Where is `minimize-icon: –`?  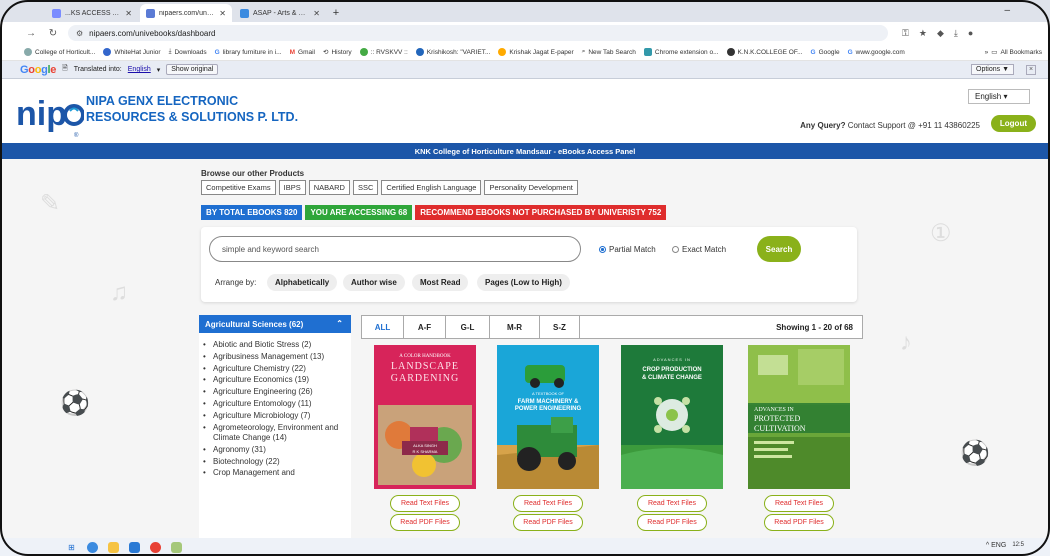
minimize-icon: – is located at coordinates (1007, 10).